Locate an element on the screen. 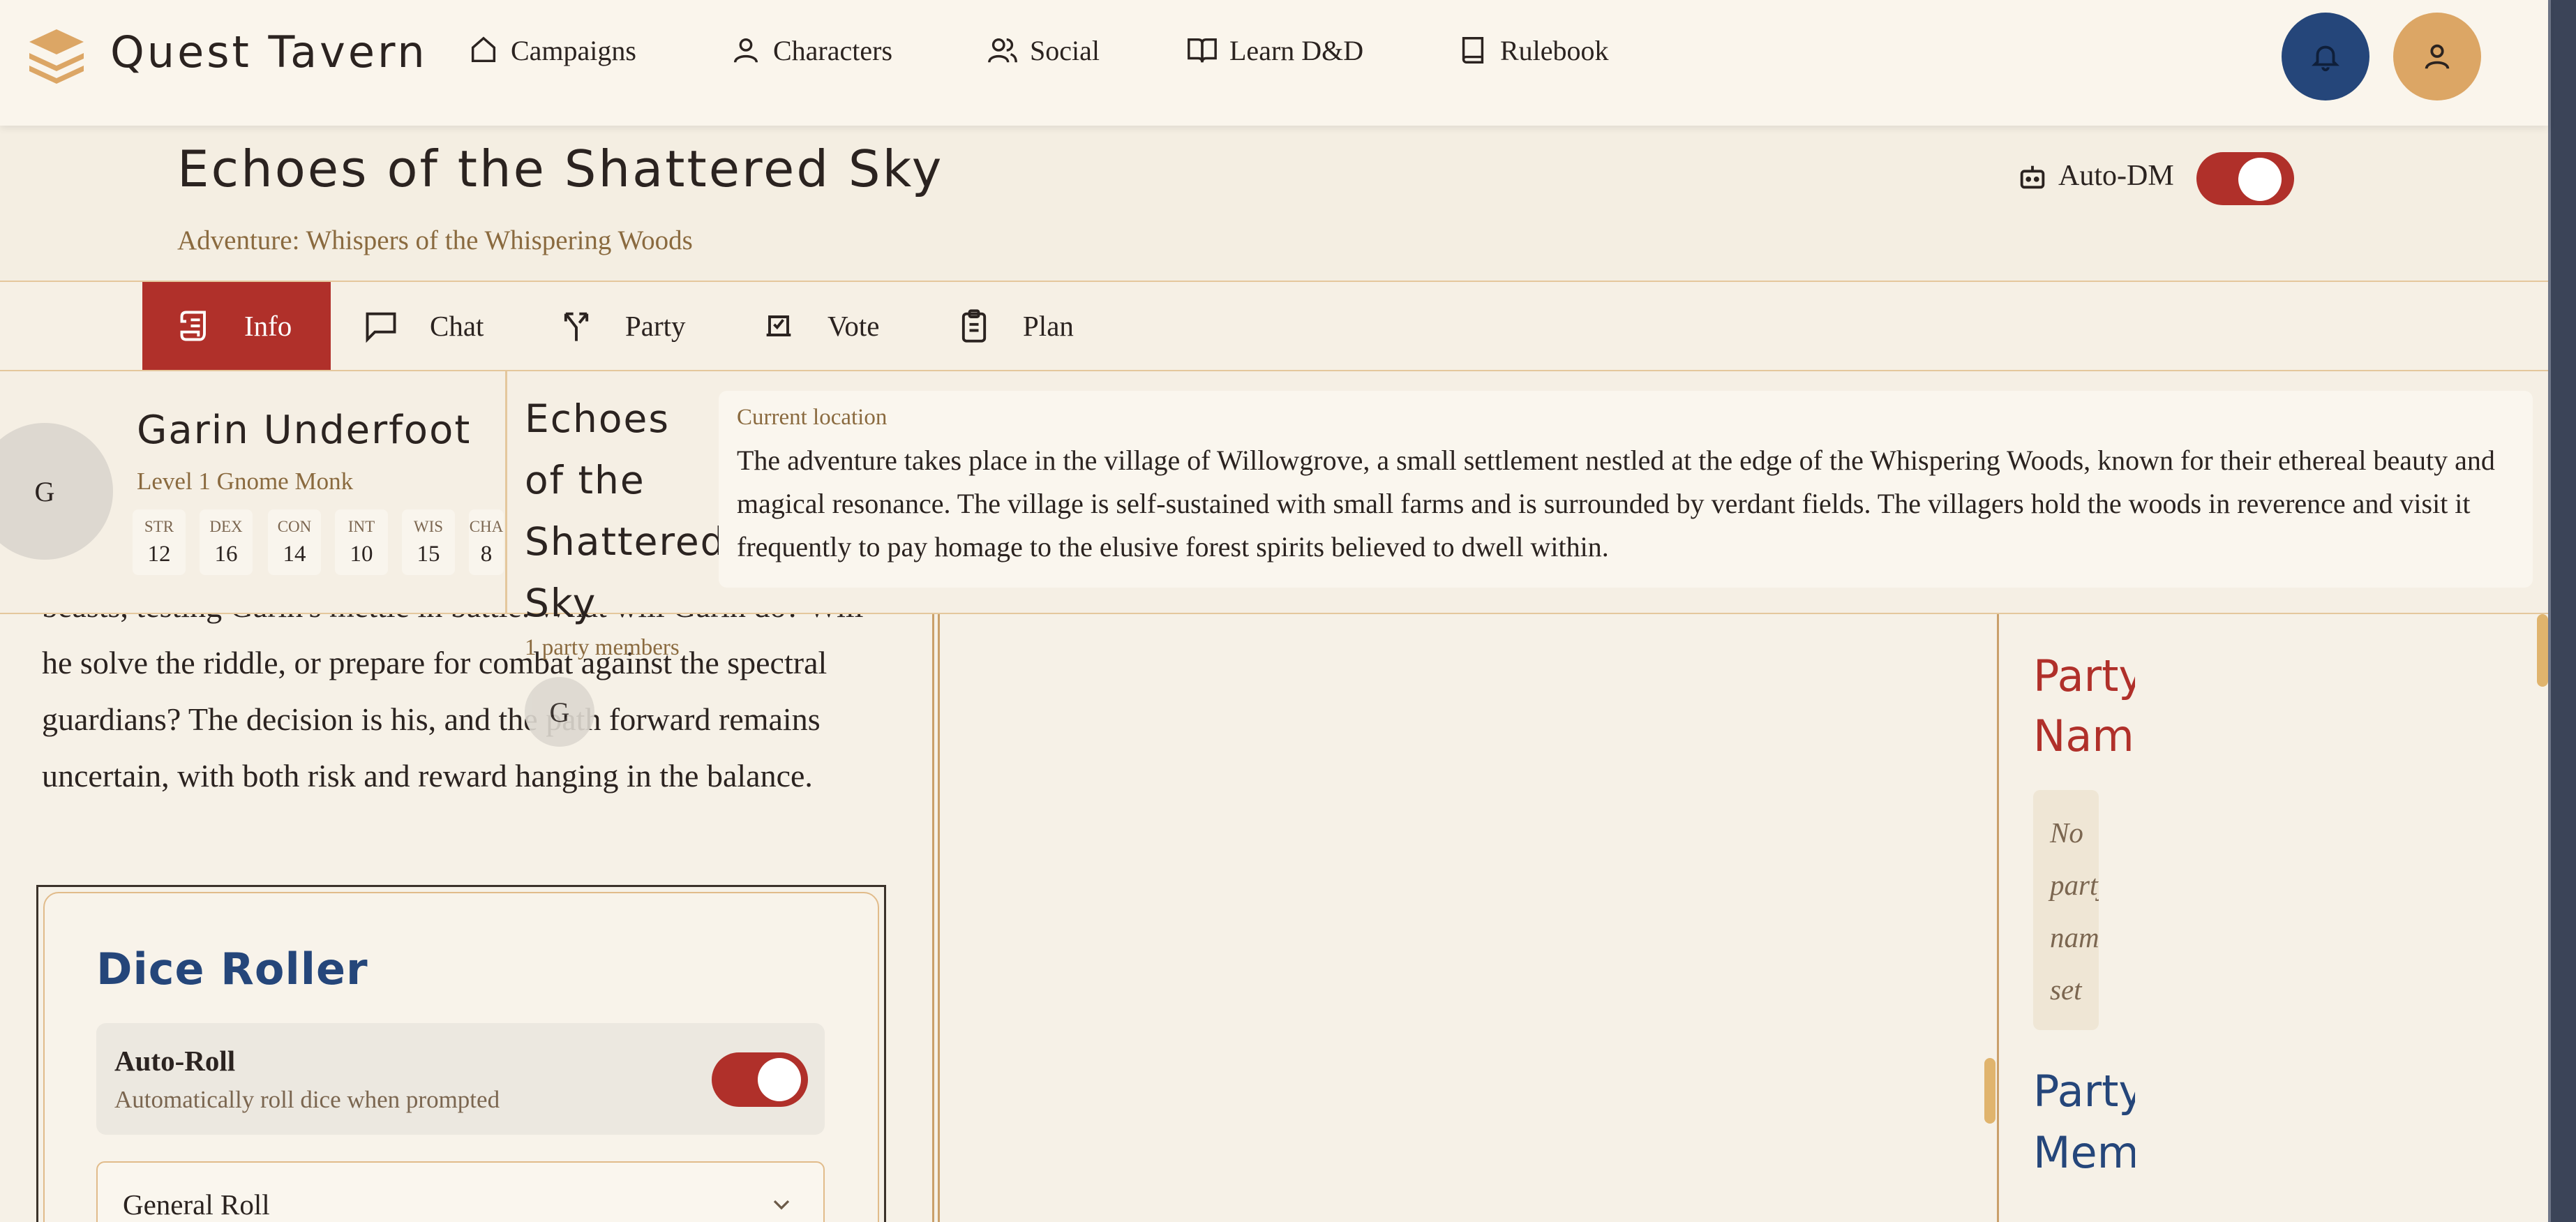 The height and width of the screenshot is (1222, 2576). chevron-down-icon is located at coordinates (781, 1205).